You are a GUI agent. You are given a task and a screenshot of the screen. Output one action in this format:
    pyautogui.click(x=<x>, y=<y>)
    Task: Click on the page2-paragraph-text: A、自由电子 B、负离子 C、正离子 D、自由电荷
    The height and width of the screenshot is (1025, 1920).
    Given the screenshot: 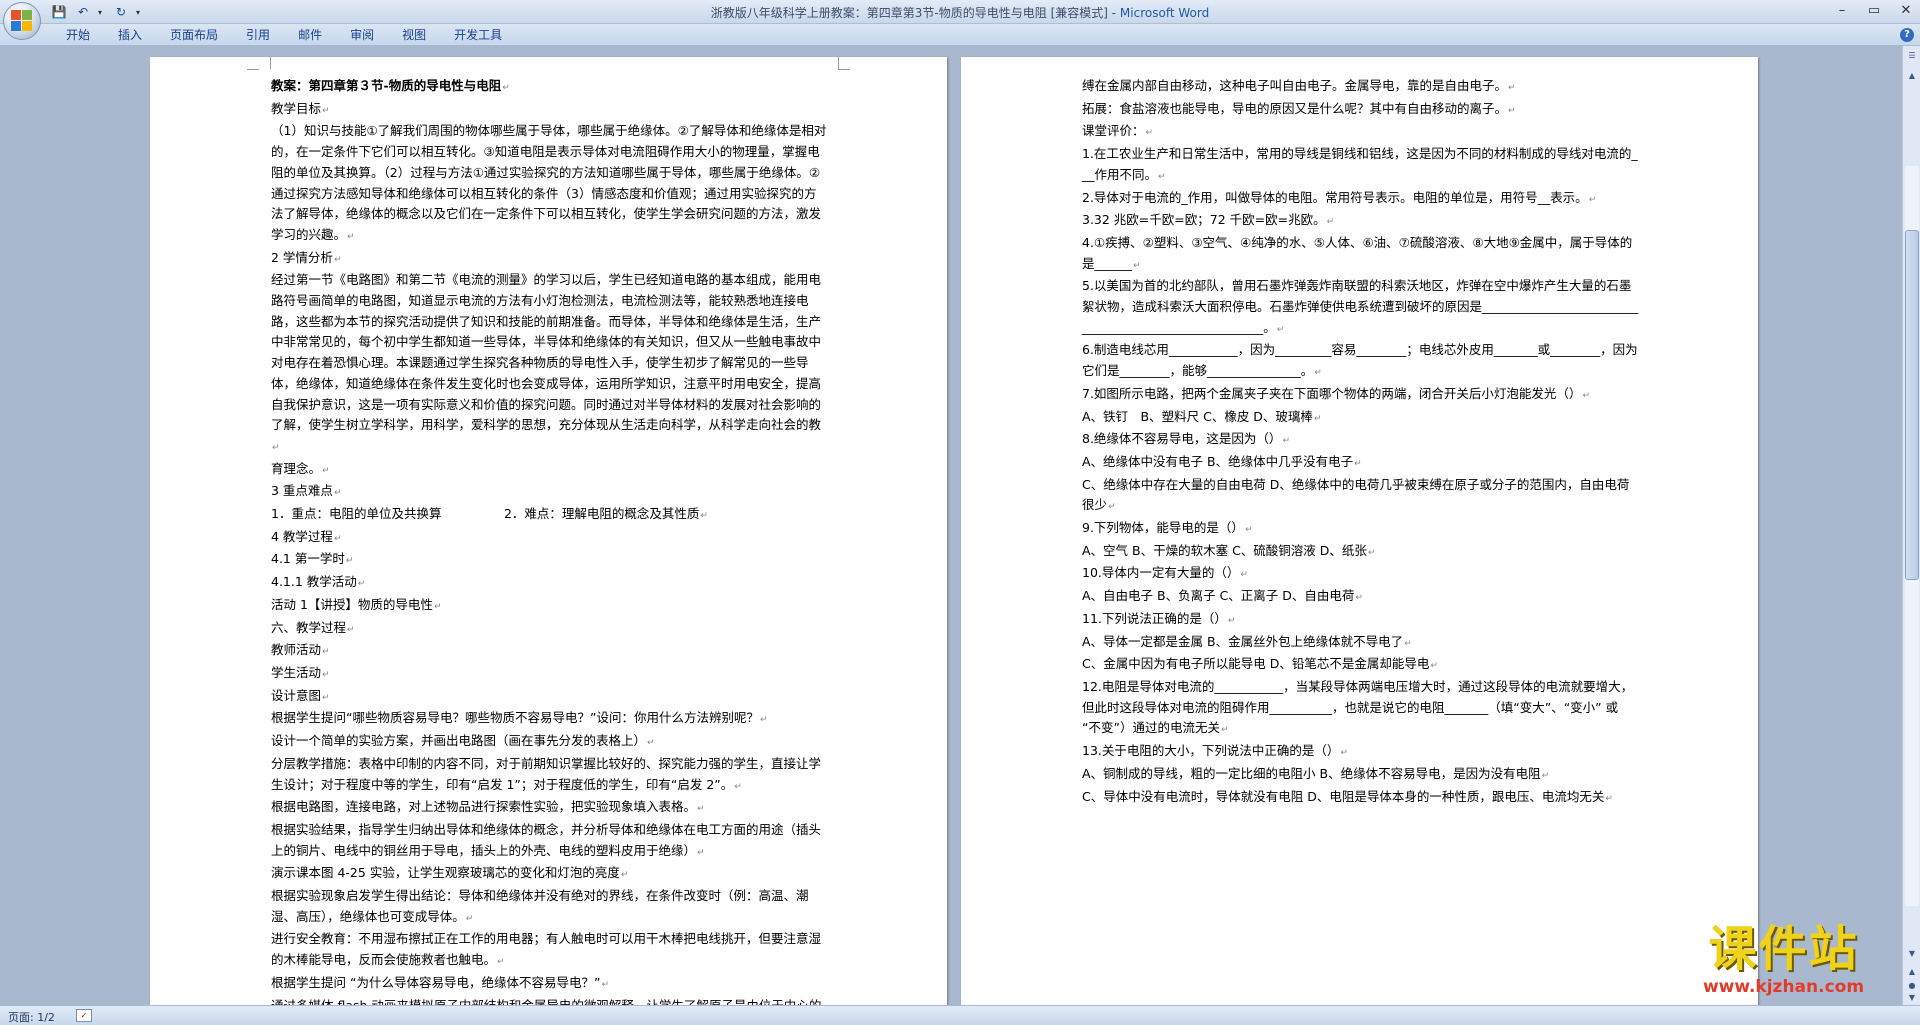 What is the action you would take?
    pyautogui.click(x=1218, y=596)
    